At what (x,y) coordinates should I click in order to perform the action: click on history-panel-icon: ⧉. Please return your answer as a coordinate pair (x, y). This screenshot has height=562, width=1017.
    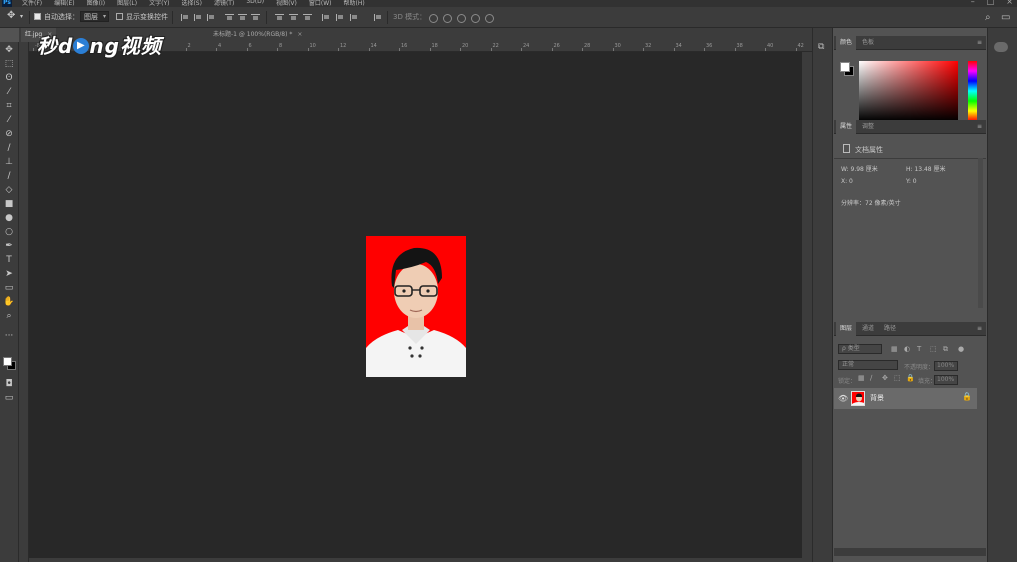
    Looking at the image, I should click on (821, 47).